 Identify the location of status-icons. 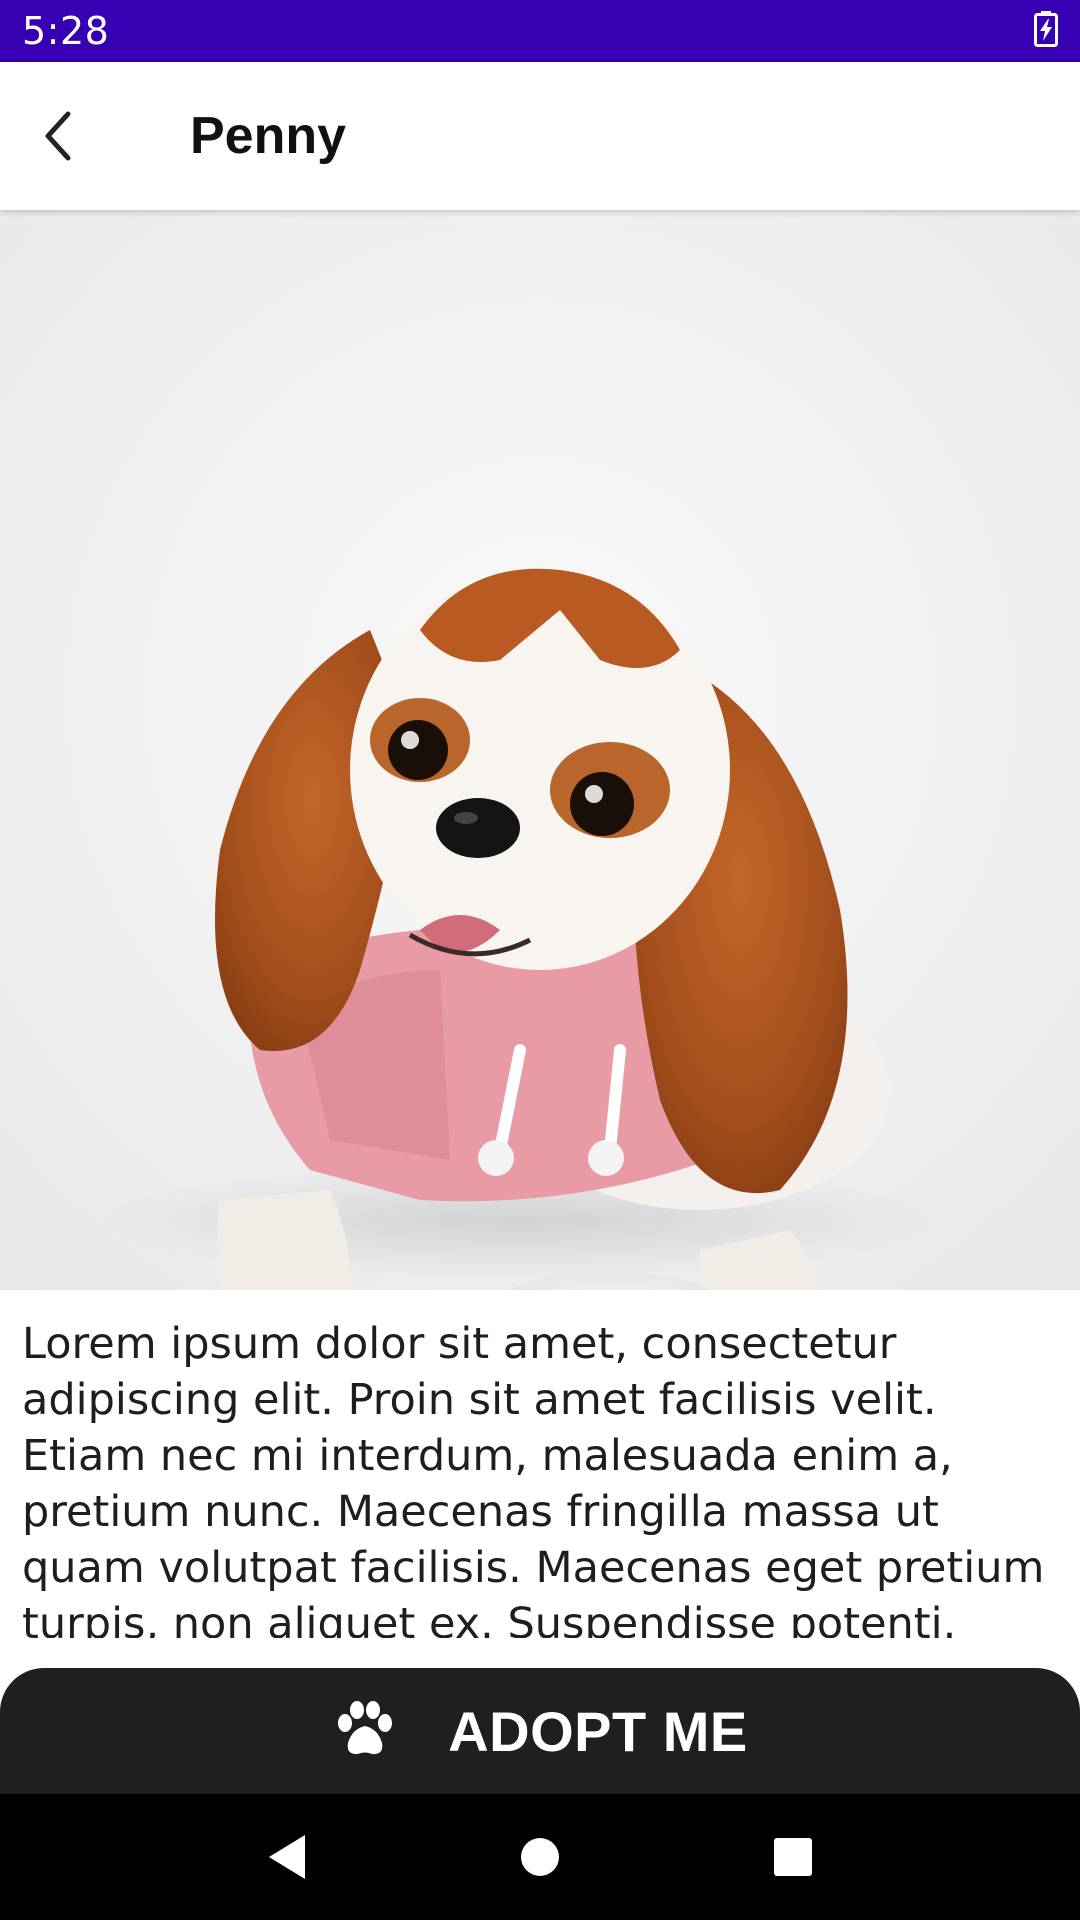
(1046, 31).